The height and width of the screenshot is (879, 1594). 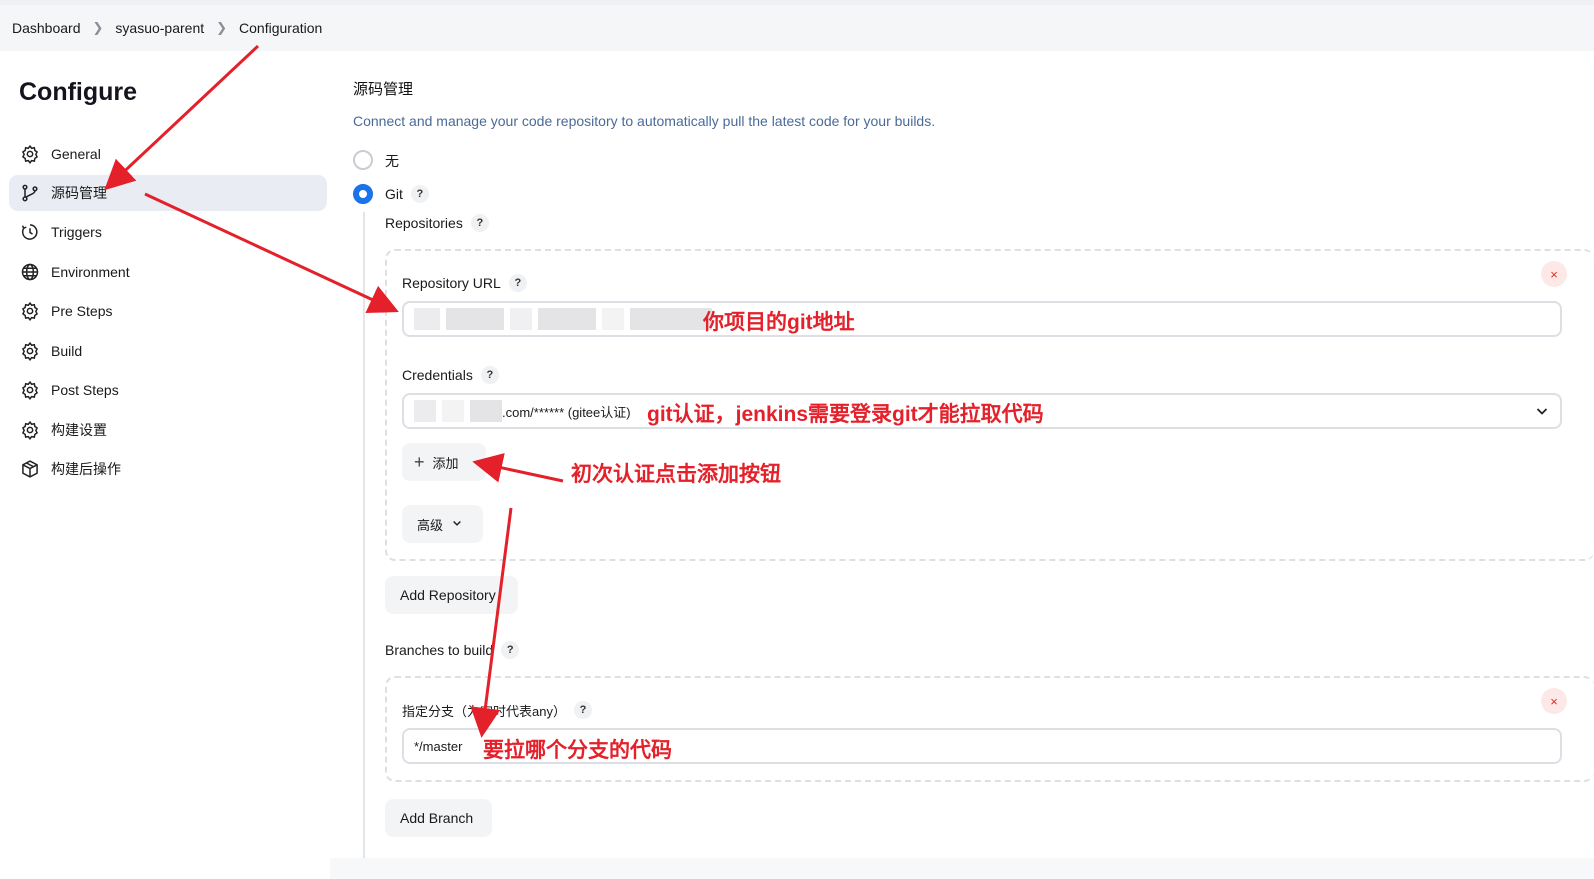 I want to click on sidebar-item-scm: 源码管理, so click(x=168, y=193).